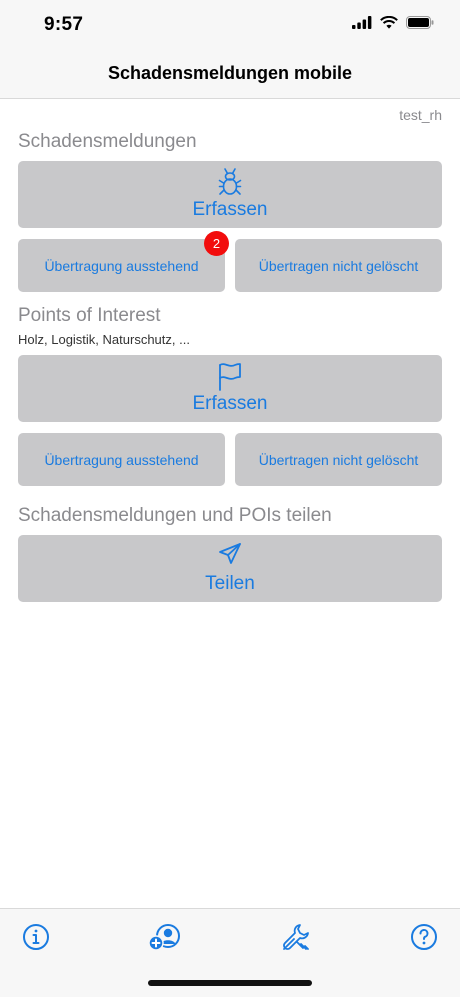  I want to click on tools-icon, so click(296, 937).